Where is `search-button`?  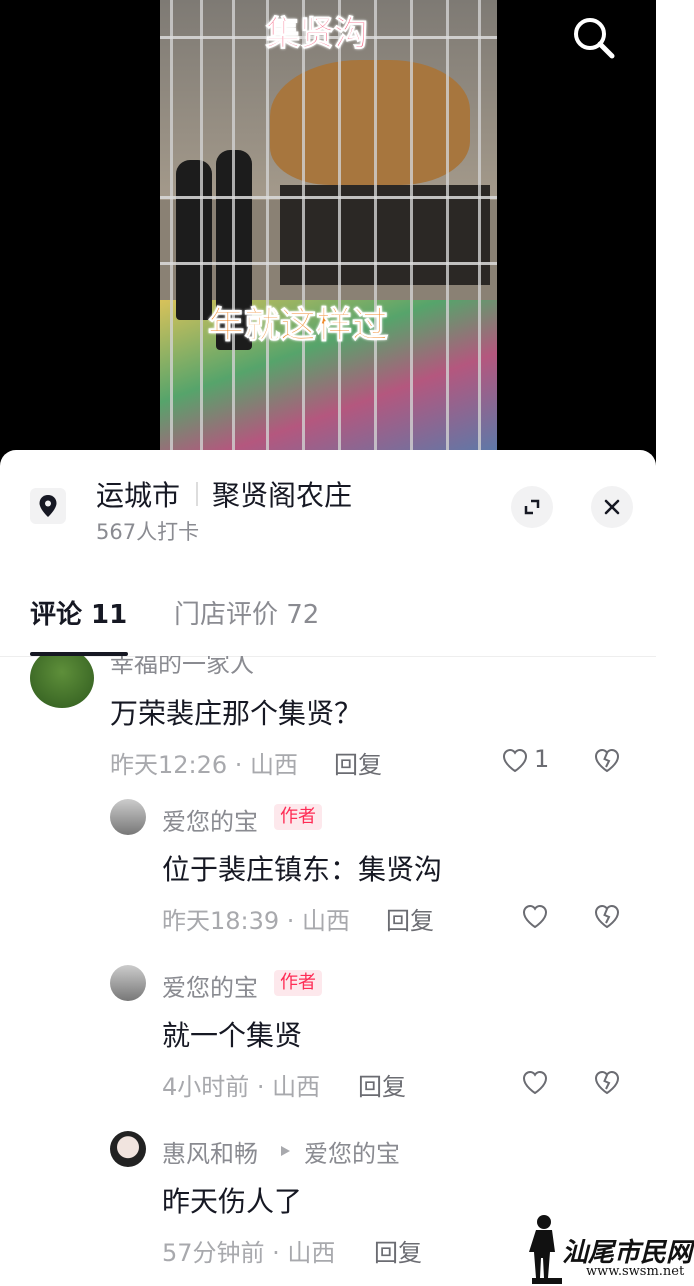
search-button is located at coordinates (594, 38).